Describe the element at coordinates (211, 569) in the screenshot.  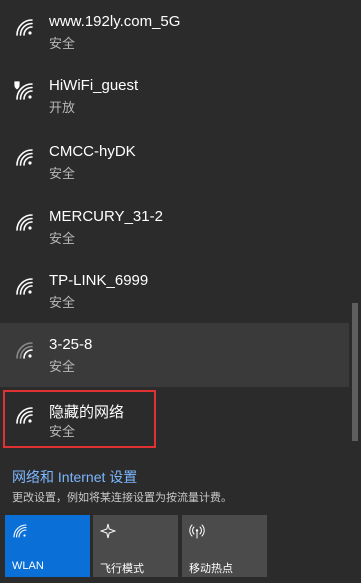
I see `tile-label: 移动热点` at that location.